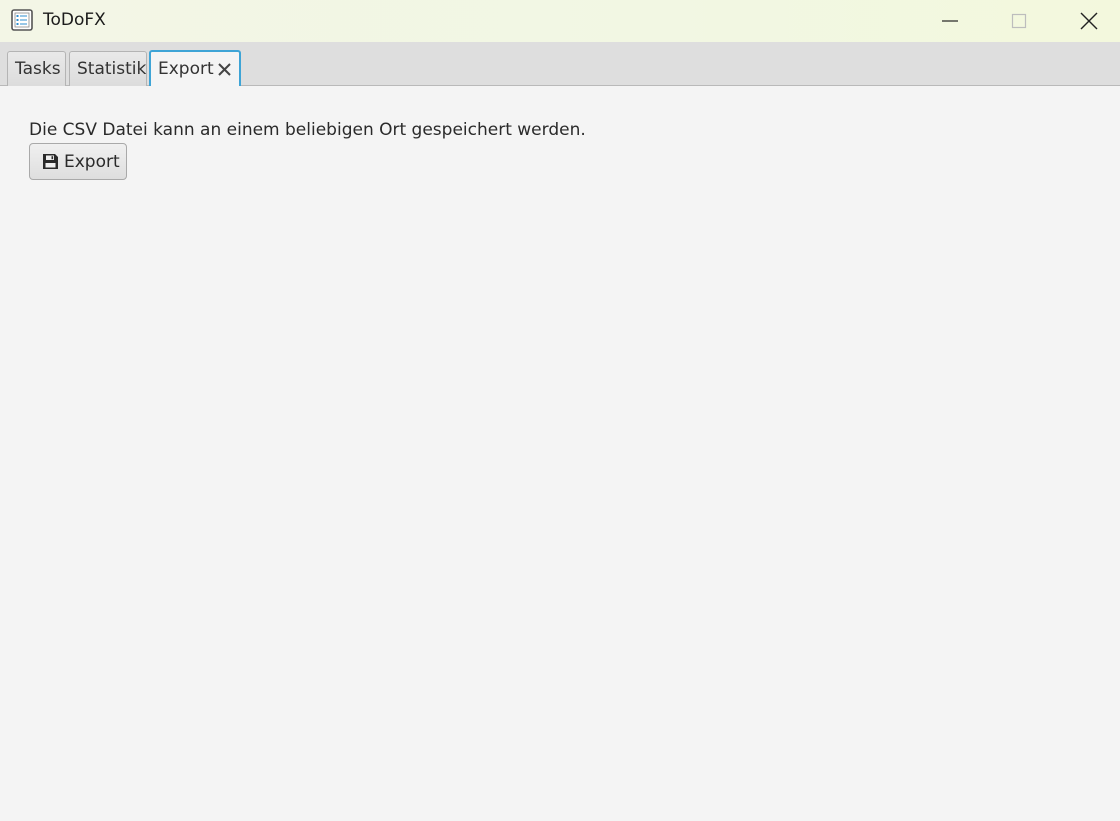 The image size is (1120, 821). I want to click on tab-statistik: Statistik, so click(108, 68).